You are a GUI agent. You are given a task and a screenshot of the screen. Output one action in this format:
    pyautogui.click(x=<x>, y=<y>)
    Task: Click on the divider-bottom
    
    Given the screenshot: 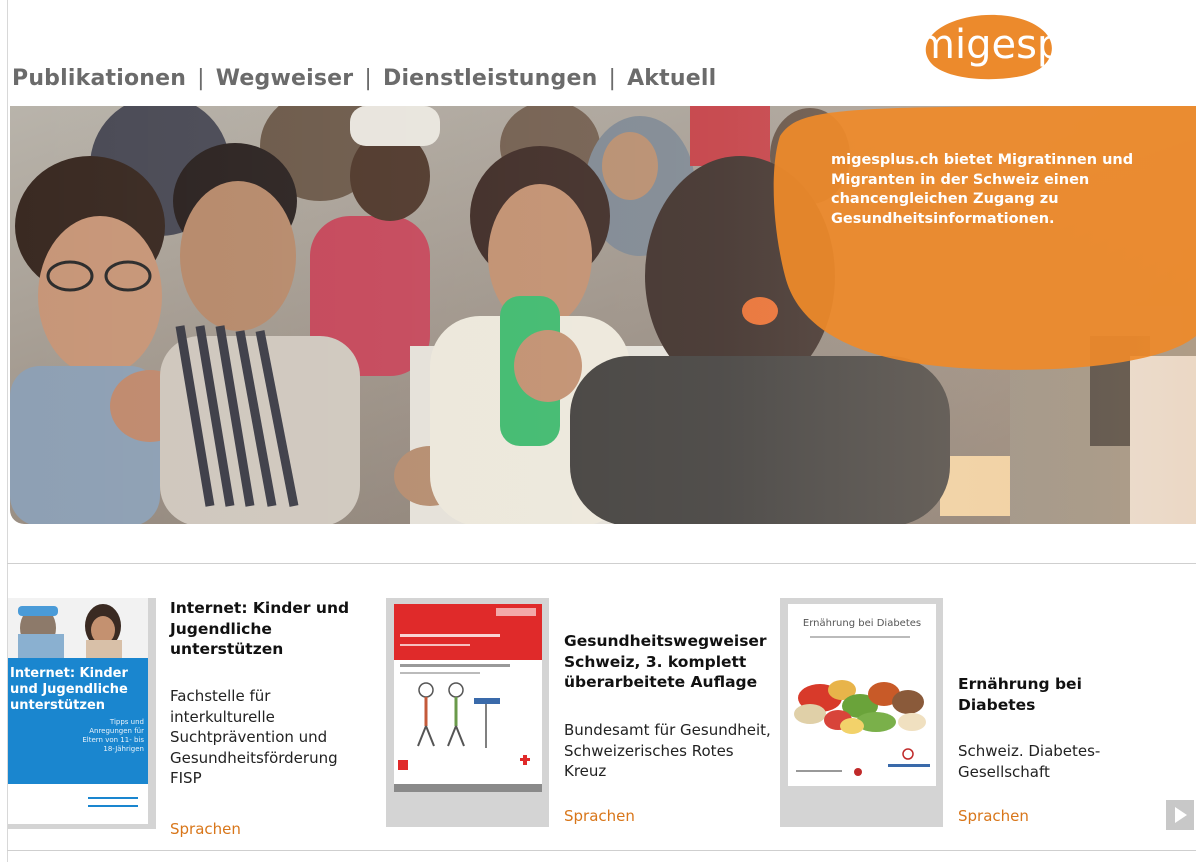 What is the action you would take?
    pyautogui.click(x=601, y=850)
    